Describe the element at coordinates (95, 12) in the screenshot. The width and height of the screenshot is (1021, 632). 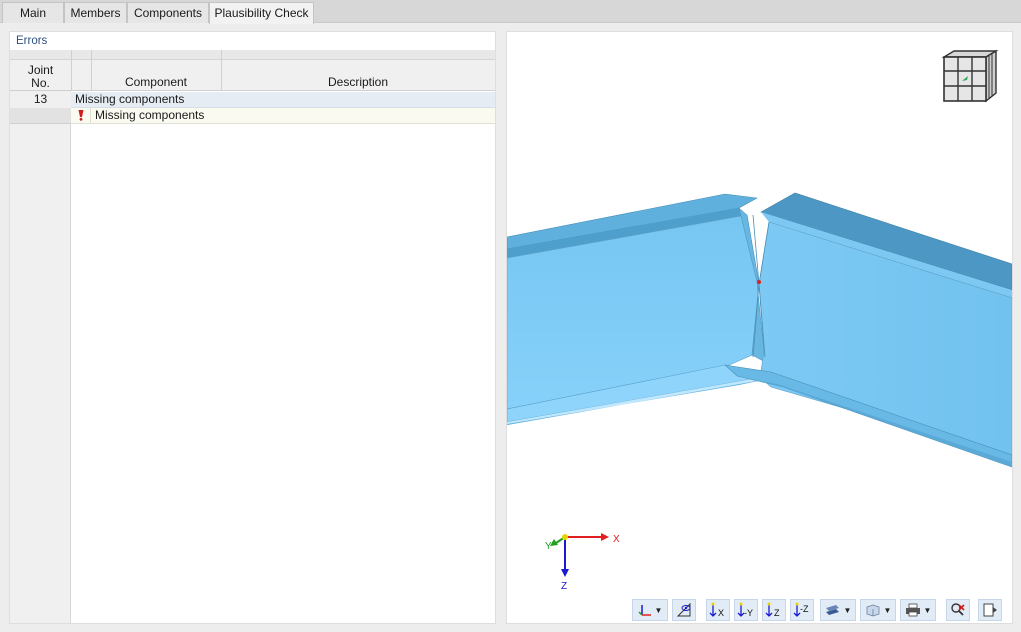
I see `tab-members: Members` at that location.